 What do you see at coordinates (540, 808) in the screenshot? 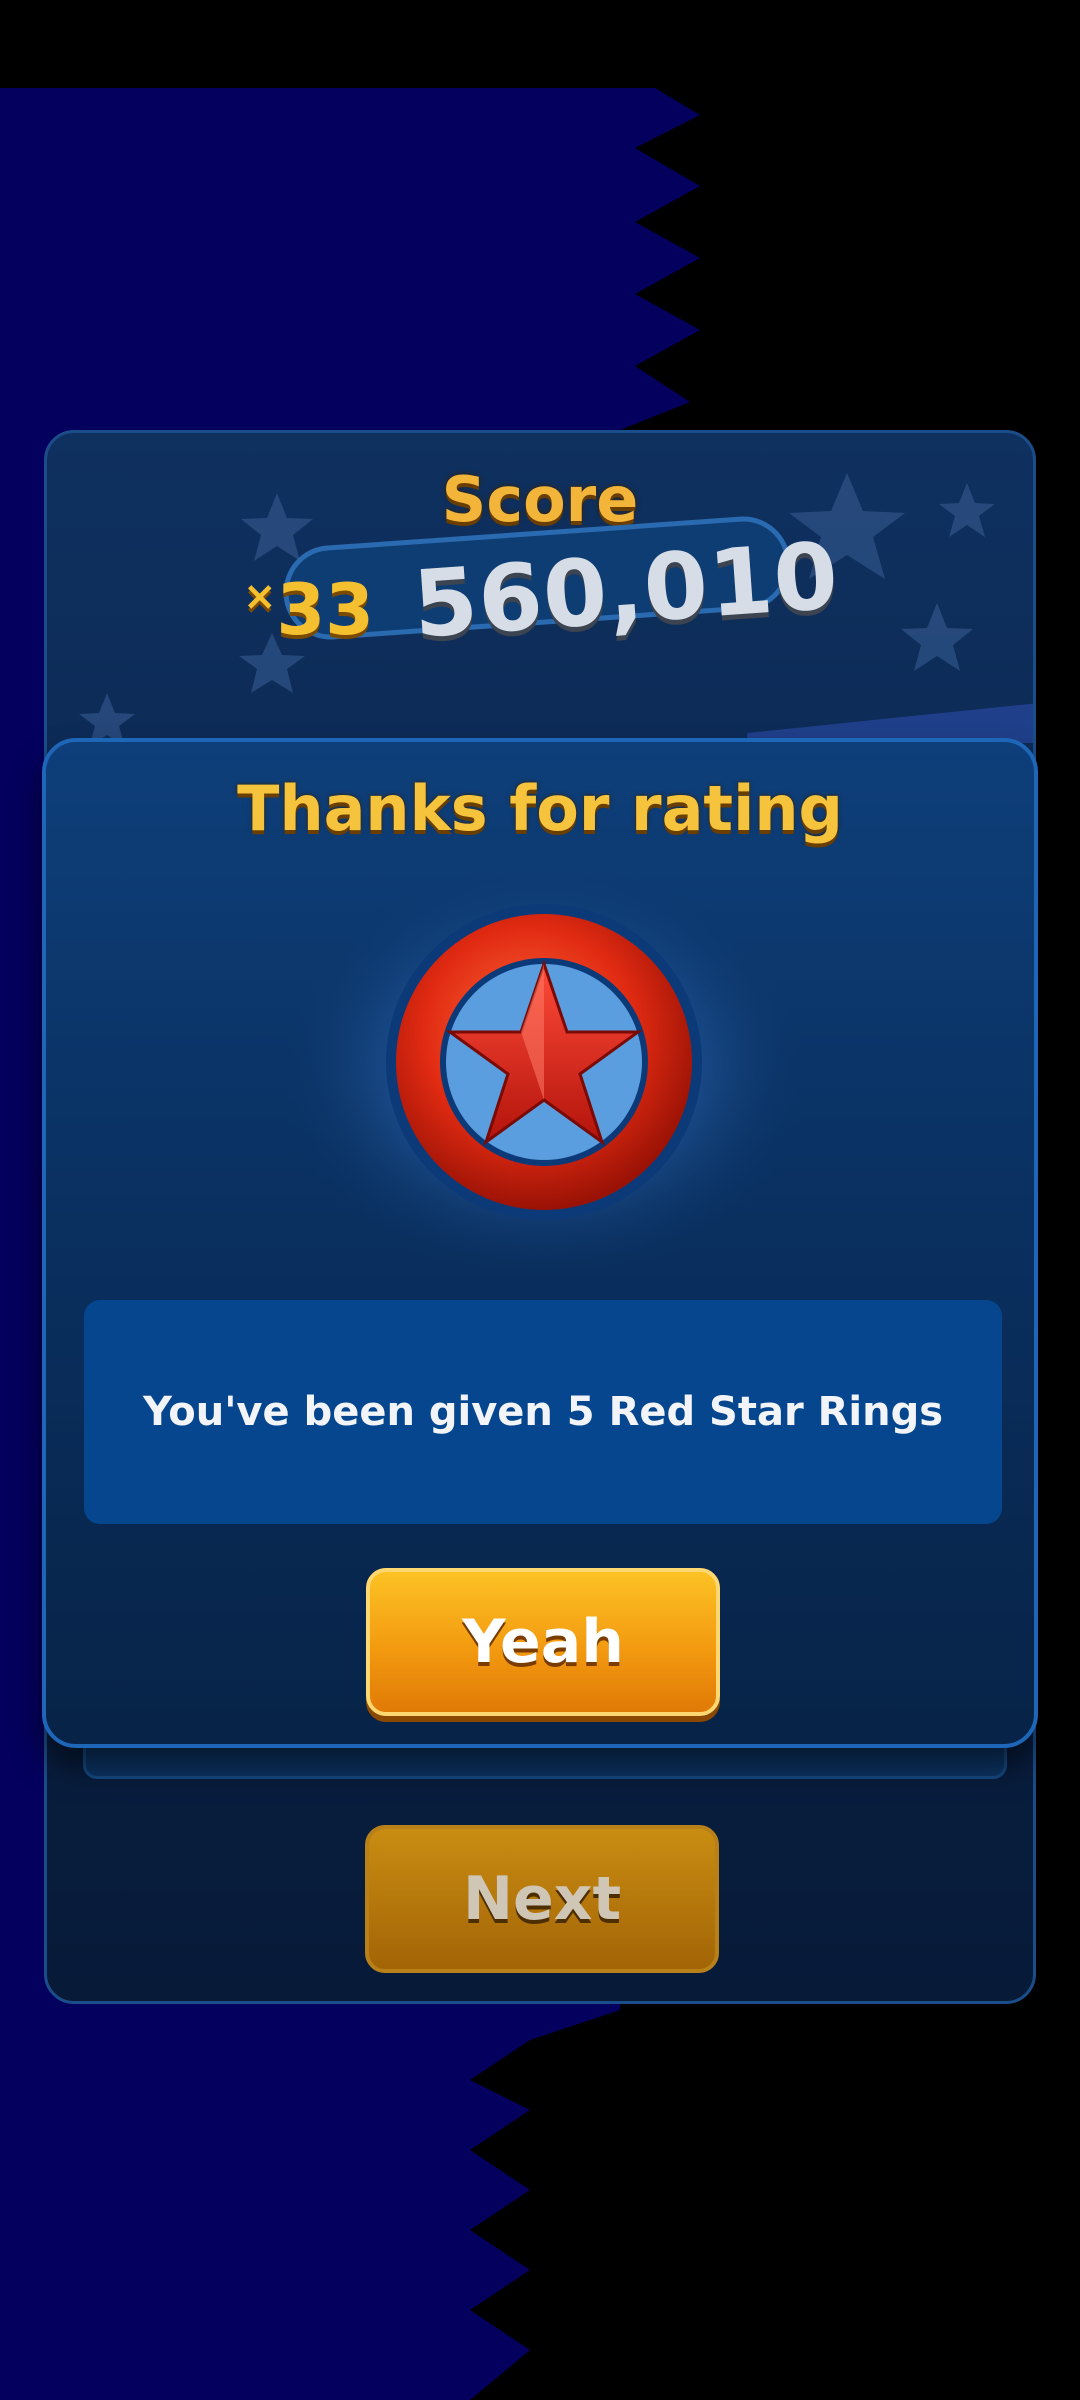
I see `dialog-title: Thanks for rating` at bounding box center [540, 808].